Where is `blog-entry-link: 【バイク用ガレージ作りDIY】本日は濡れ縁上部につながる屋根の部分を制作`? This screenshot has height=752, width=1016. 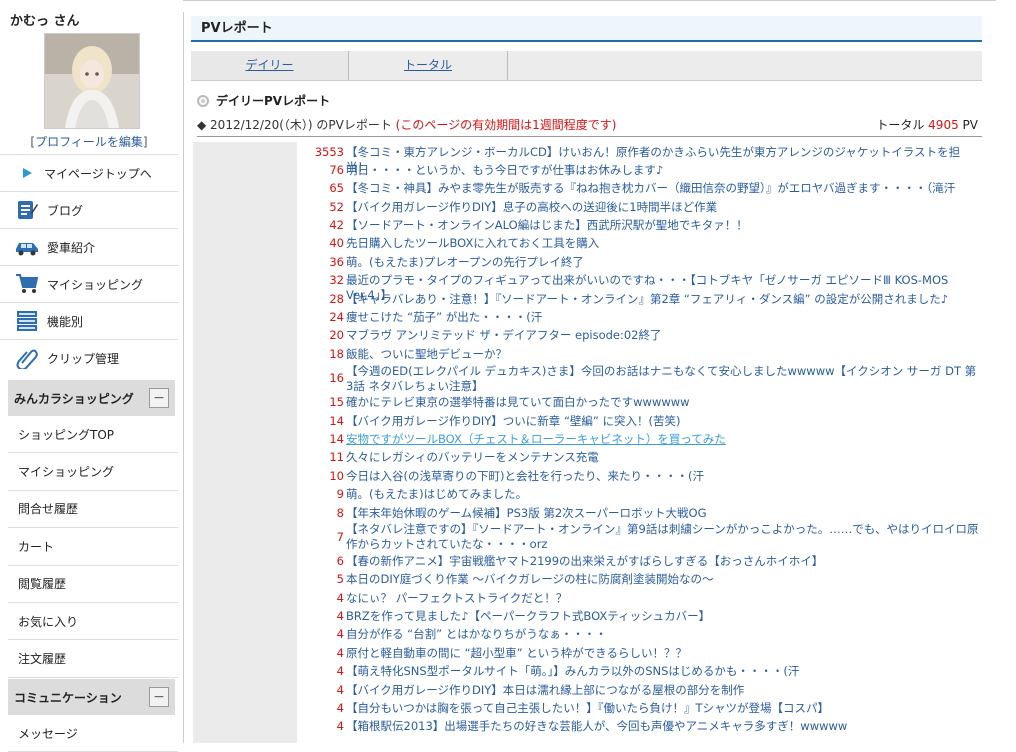
blog-entry-link: 【バイク用ガレージ作りDIY】本日は濡れ縁上部につながる屋根の部分を制作 is located at coordinates (663, 690).